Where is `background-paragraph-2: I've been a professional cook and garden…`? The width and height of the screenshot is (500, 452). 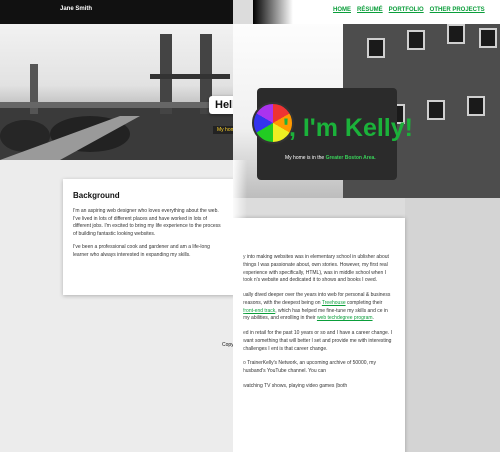
background-paragraph-2: I've been a professional cook and garden… is located at coordinates (141, 251).